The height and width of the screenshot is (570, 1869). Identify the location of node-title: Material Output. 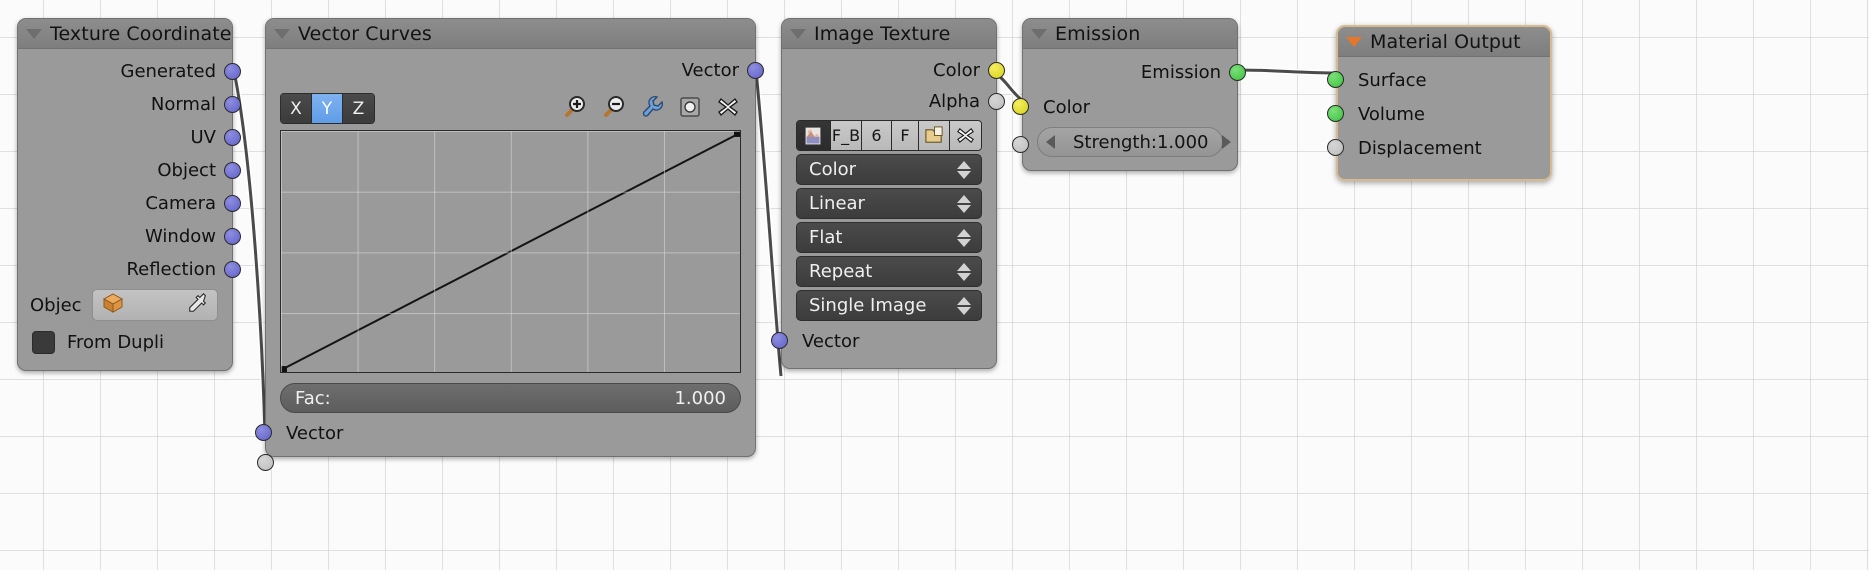
(1445, 41).